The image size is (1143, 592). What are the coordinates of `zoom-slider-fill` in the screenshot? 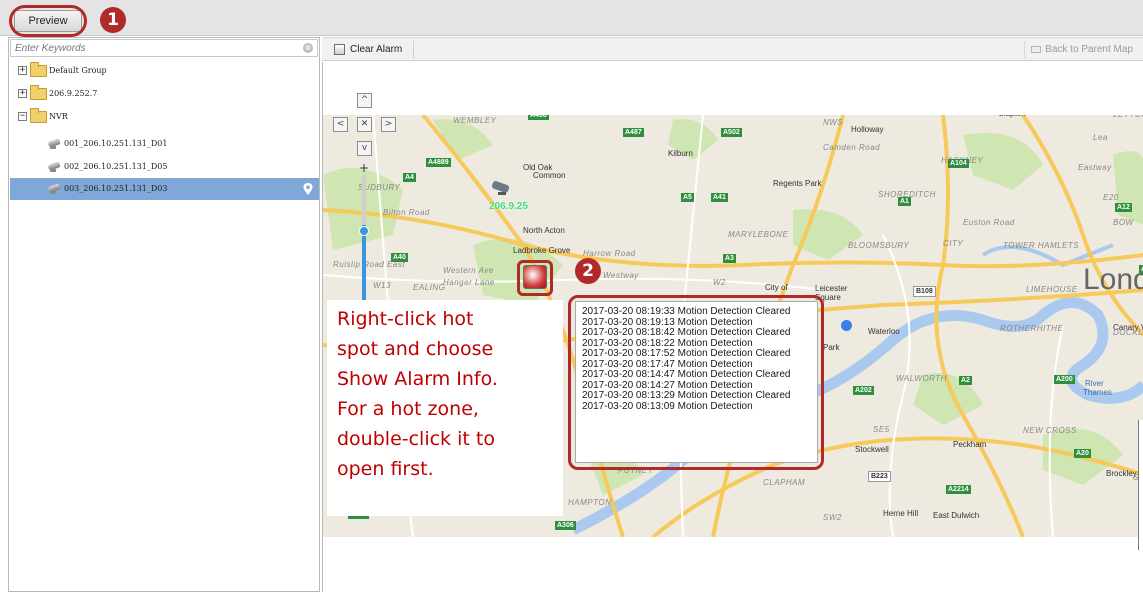 It's located at (364, 262).